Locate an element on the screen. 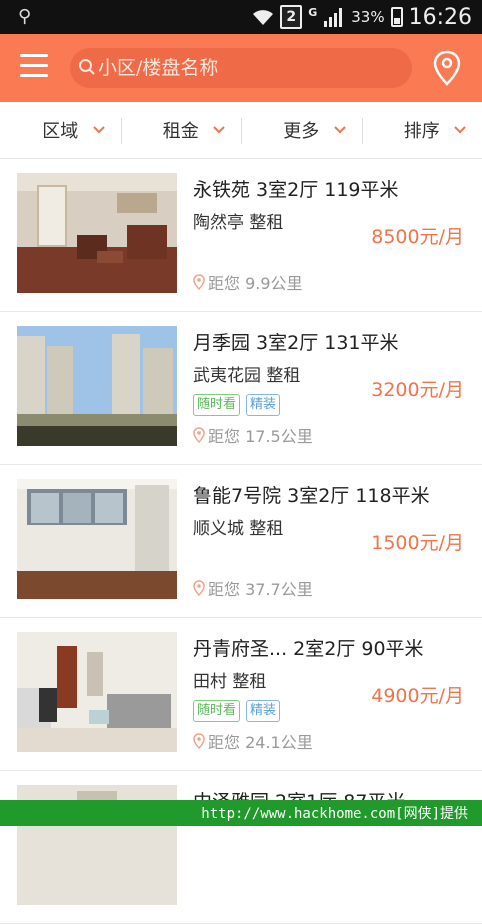 This screenshot has height=924, width=482. listing-title: 永铁苑 3室2厅 119平米 is located at coordinates (296, 188).